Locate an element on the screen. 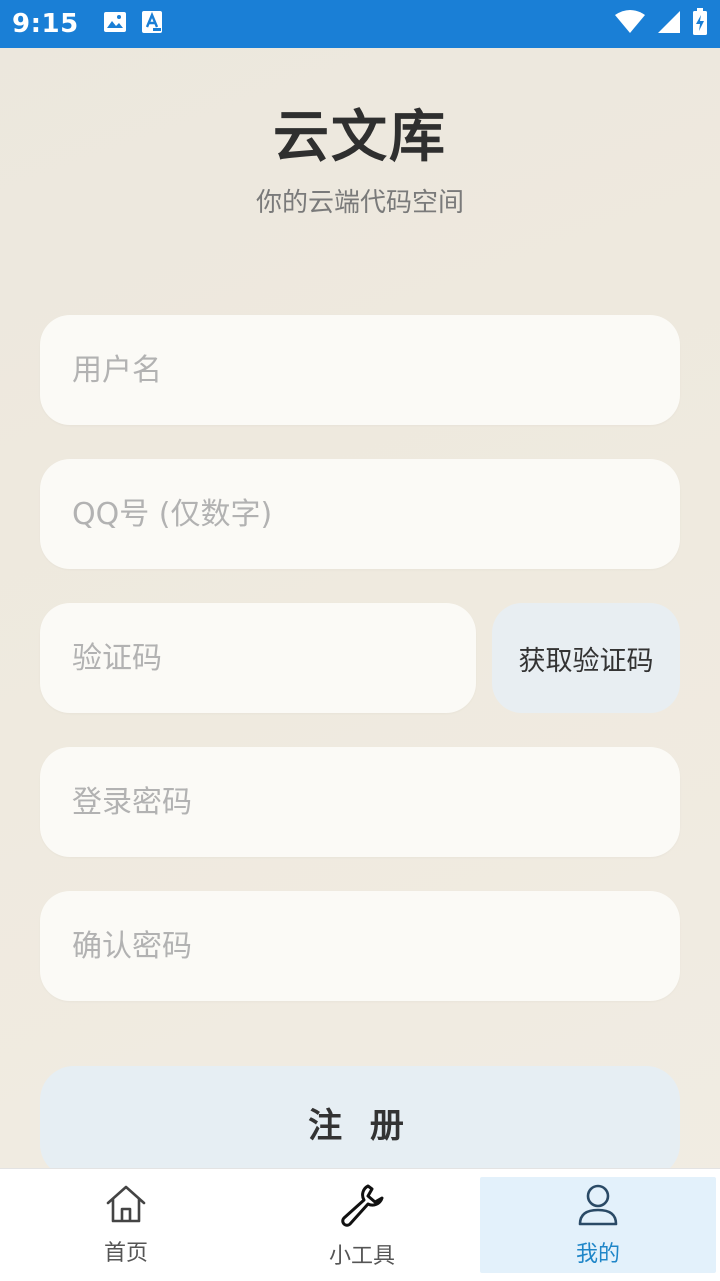 The height and width of the screenshot is (1281, 720). status-time: 9:15 is located at coordinates (45, 24).